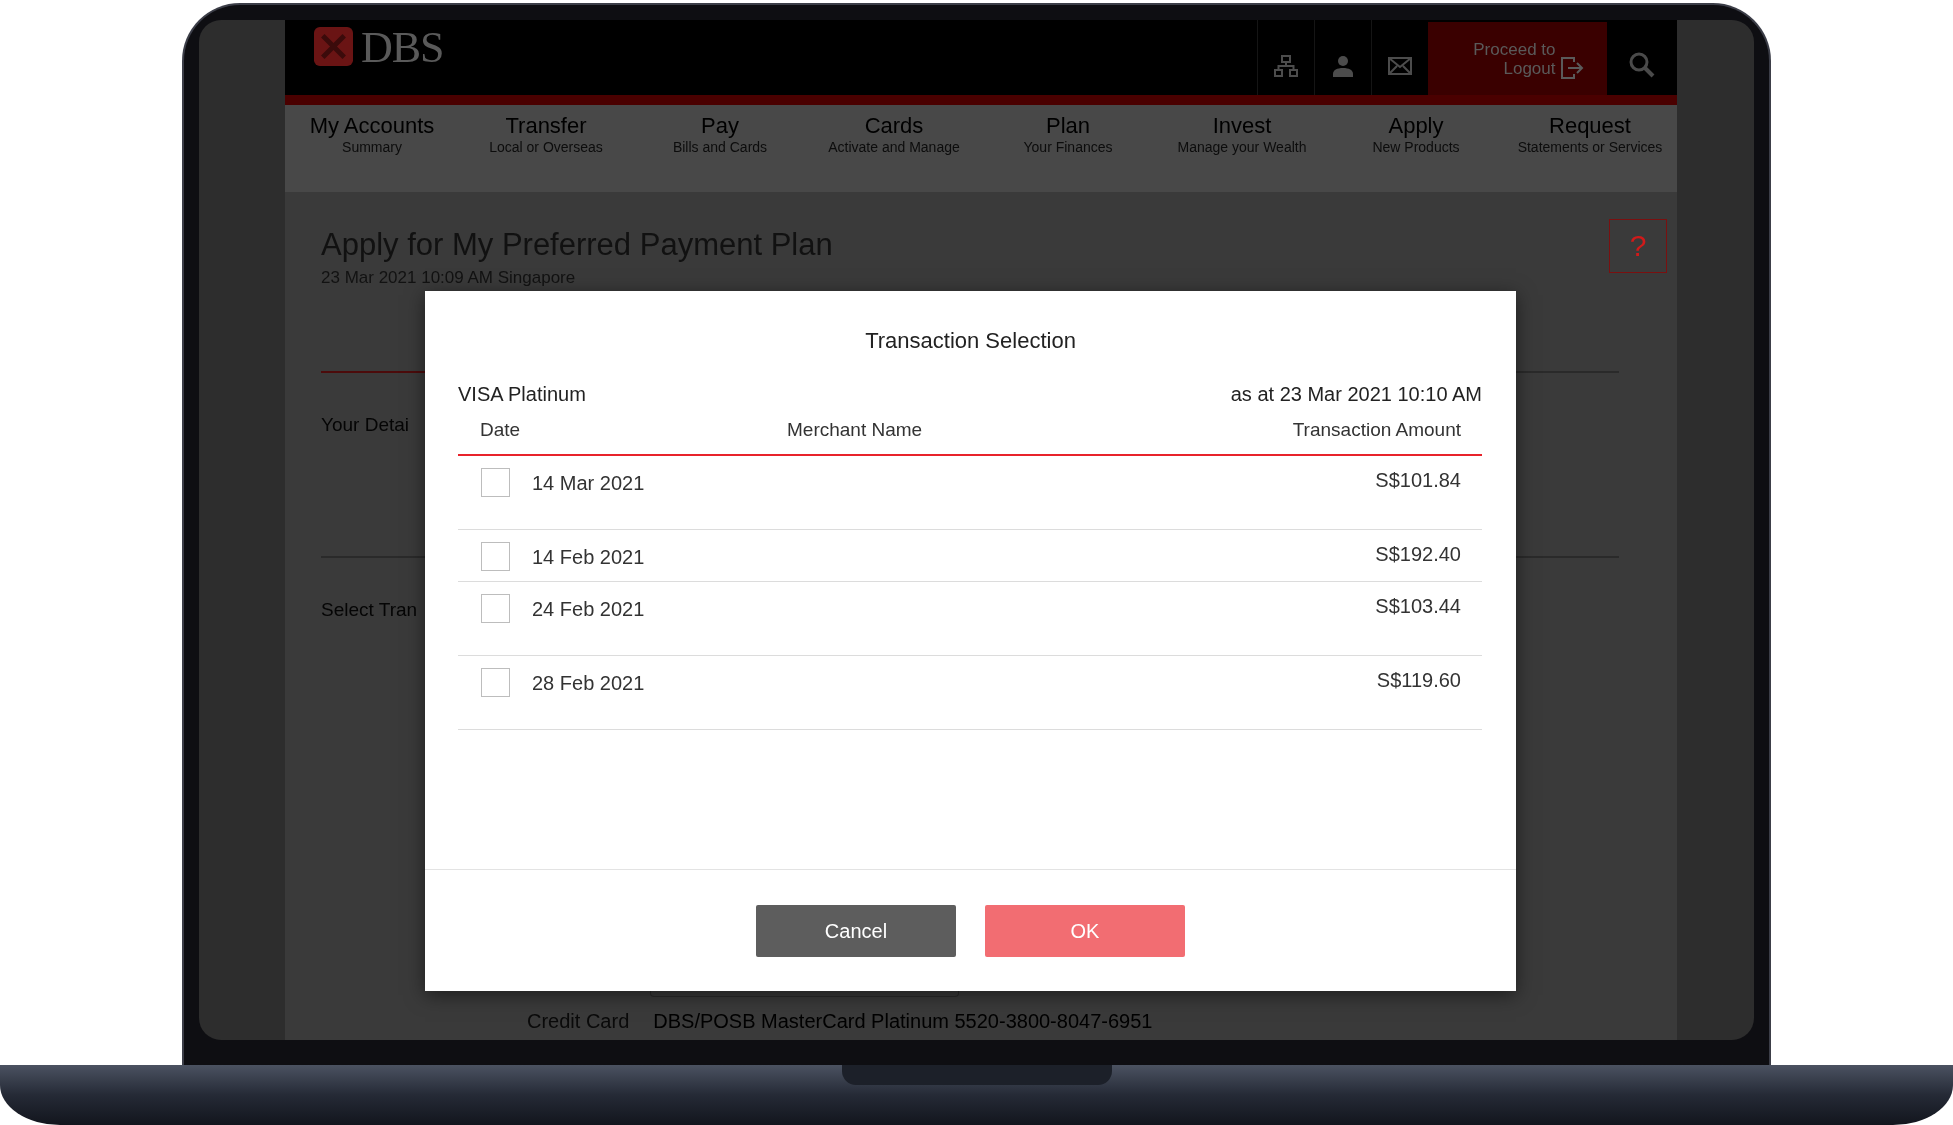 The width and height of the screenshot is (1953, 1125). I want to click on help-button: ?, so click(1638, 246).